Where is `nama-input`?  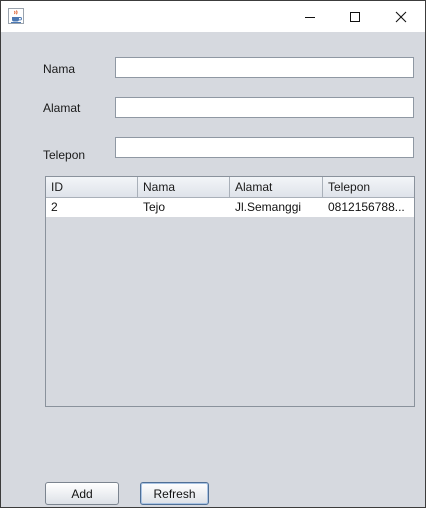
nama-input is located at coordinates (264, 67).